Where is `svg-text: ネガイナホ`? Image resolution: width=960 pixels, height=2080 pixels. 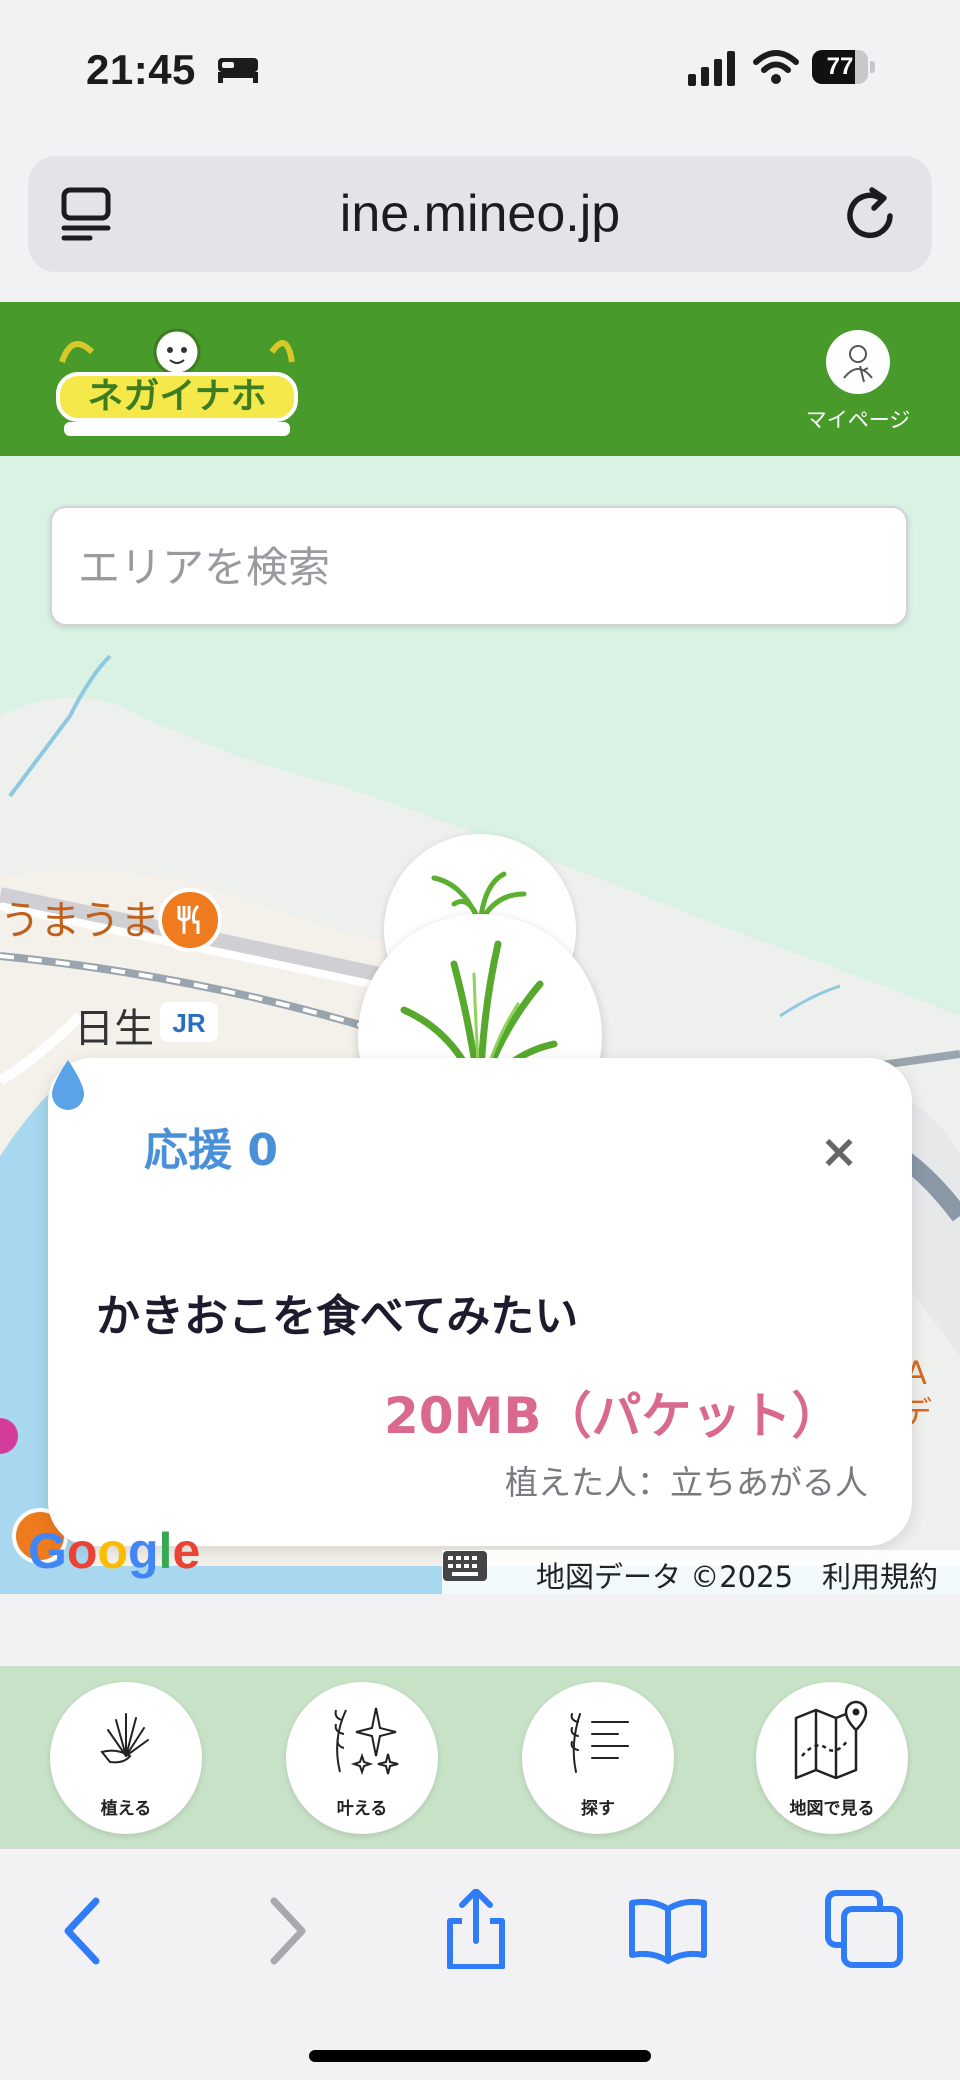 svg-text: ネガイナホ is located at coordinates (176, 396).